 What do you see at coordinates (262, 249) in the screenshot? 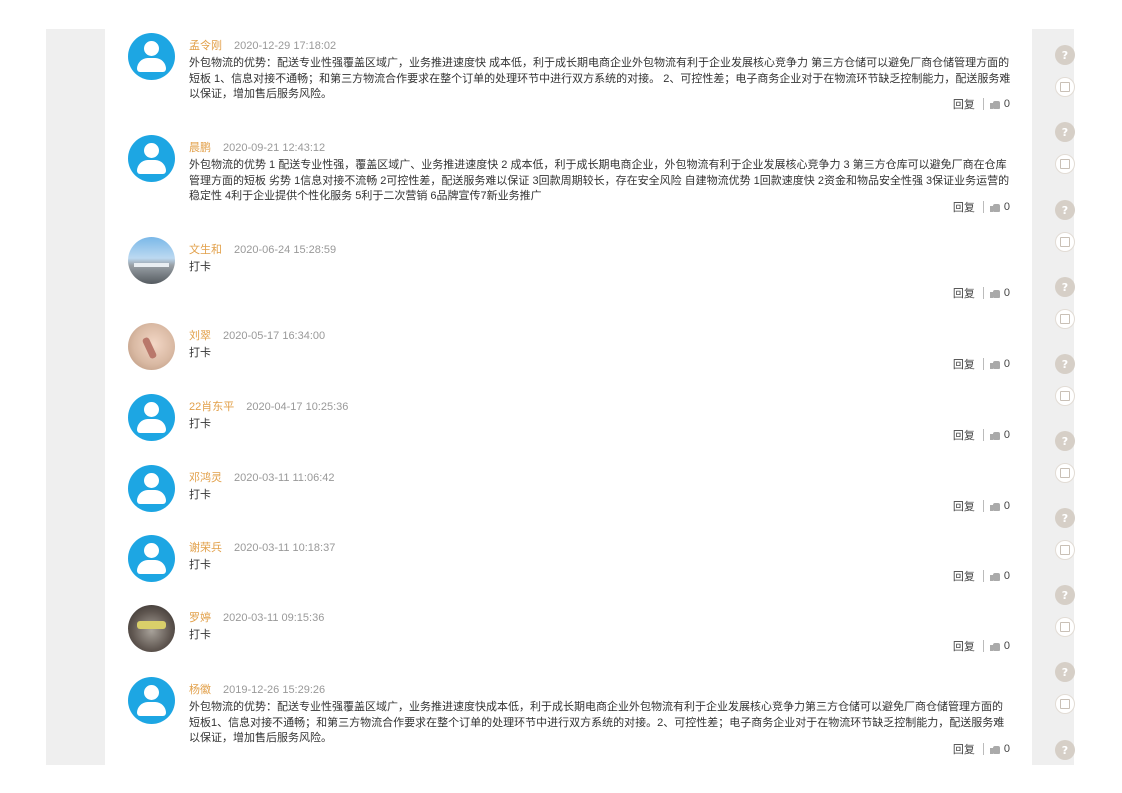
I see `comment-meta: 文生和 2020-06-24 15:28:59` at bounding box center [262, 249].